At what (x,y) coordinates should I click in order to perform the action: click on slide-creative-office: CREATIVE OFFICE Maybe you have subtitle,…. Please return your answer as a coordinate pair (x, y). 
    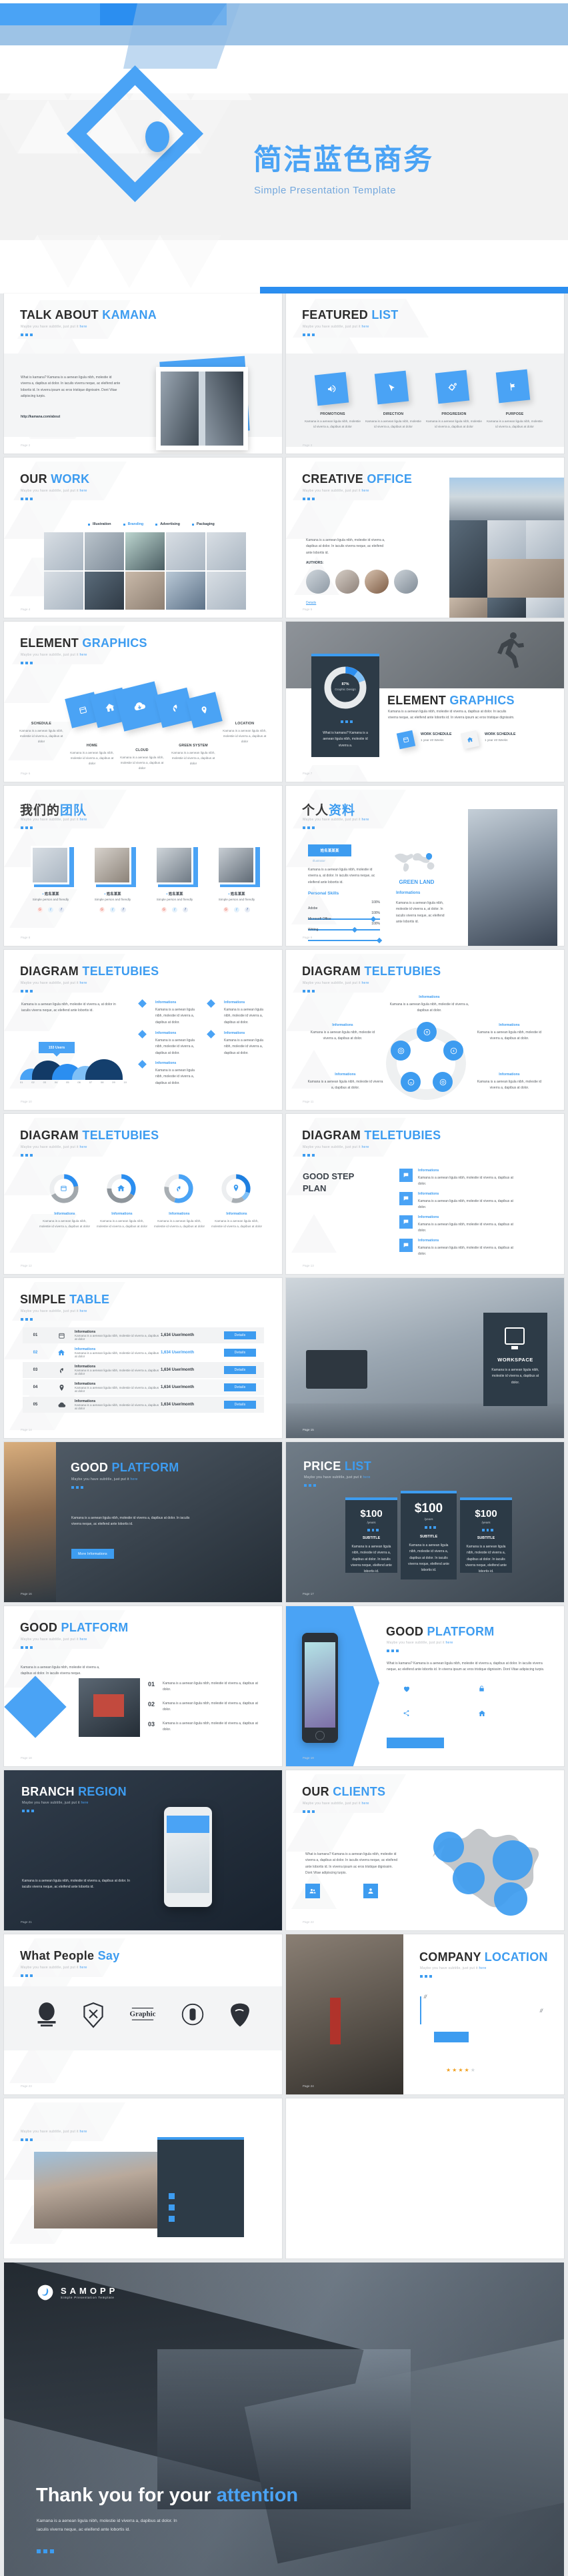
    Looking at the image, I should click on (425, 538).